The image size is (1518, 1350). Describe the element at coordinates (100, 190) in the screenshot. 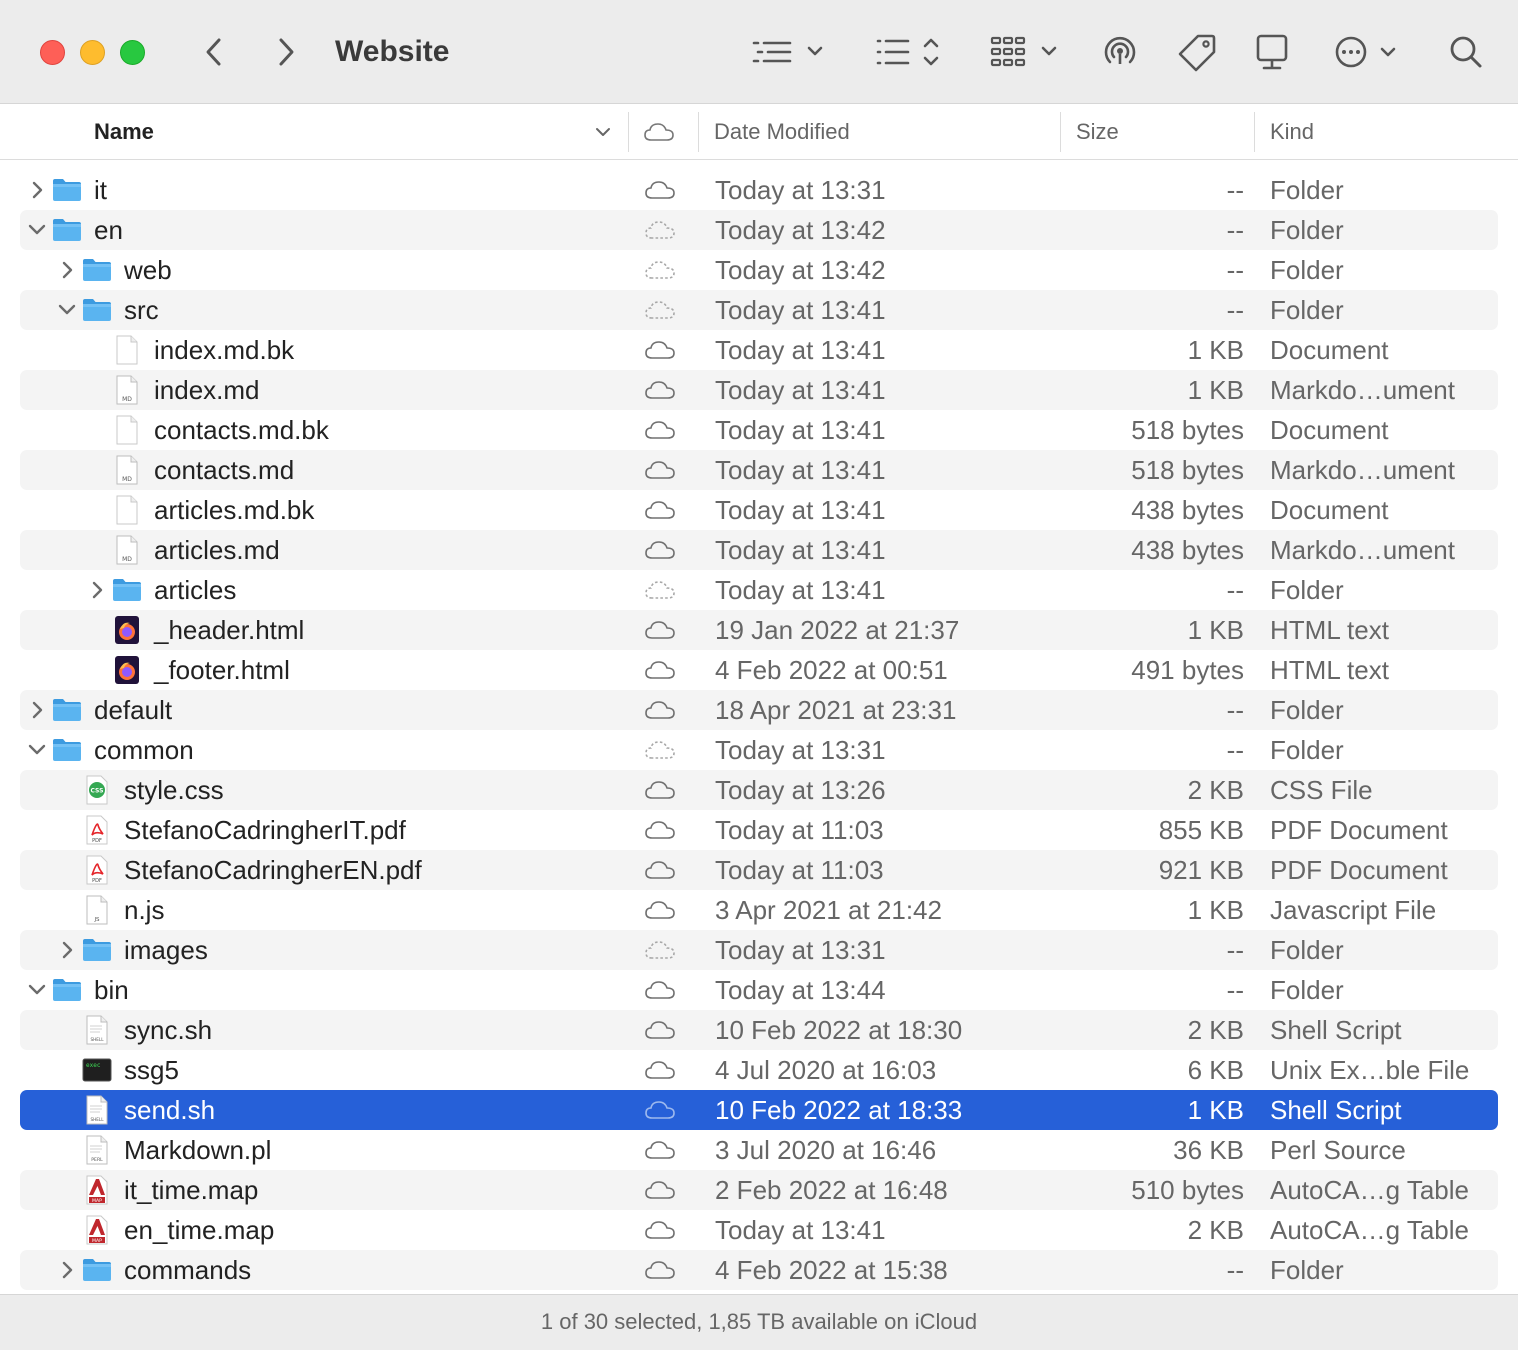

I see `file-name: it` at that location.